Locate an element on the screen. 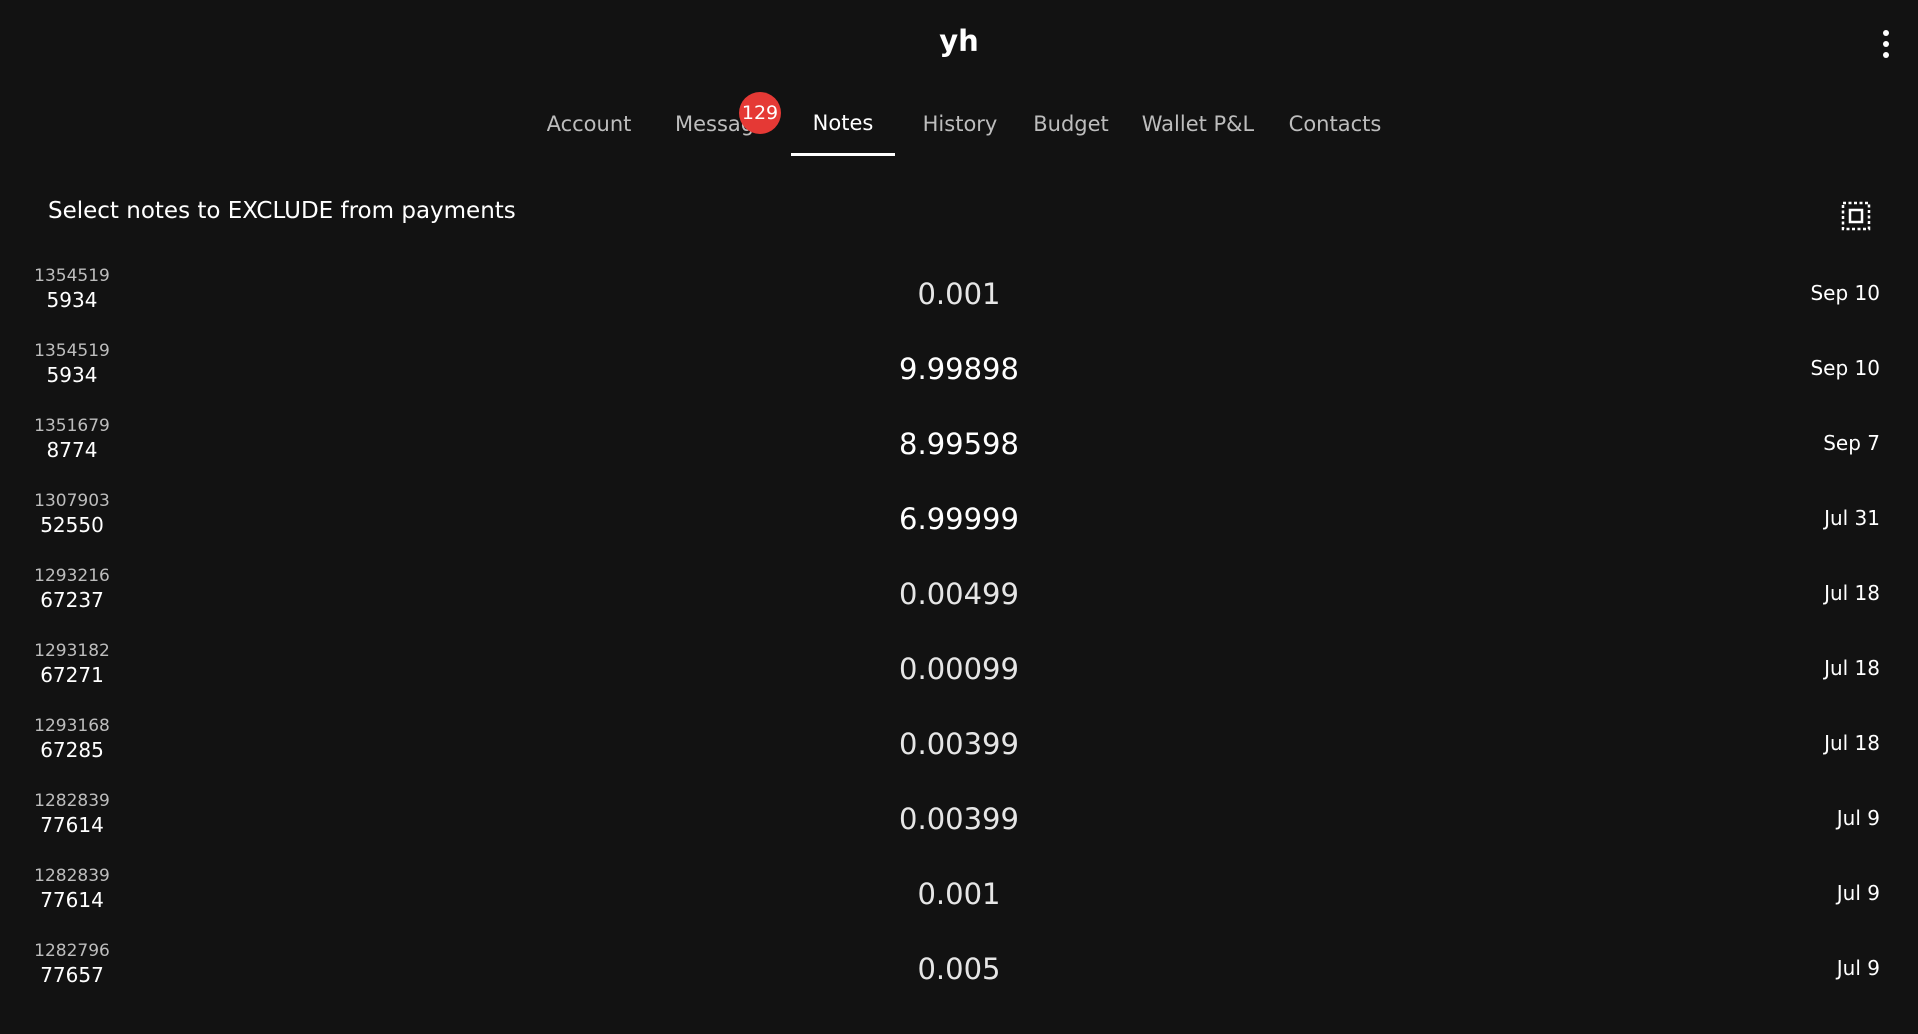 The image size is (1918, 1034). note-amount: 6.99999 is located at coordinates (959, 519).